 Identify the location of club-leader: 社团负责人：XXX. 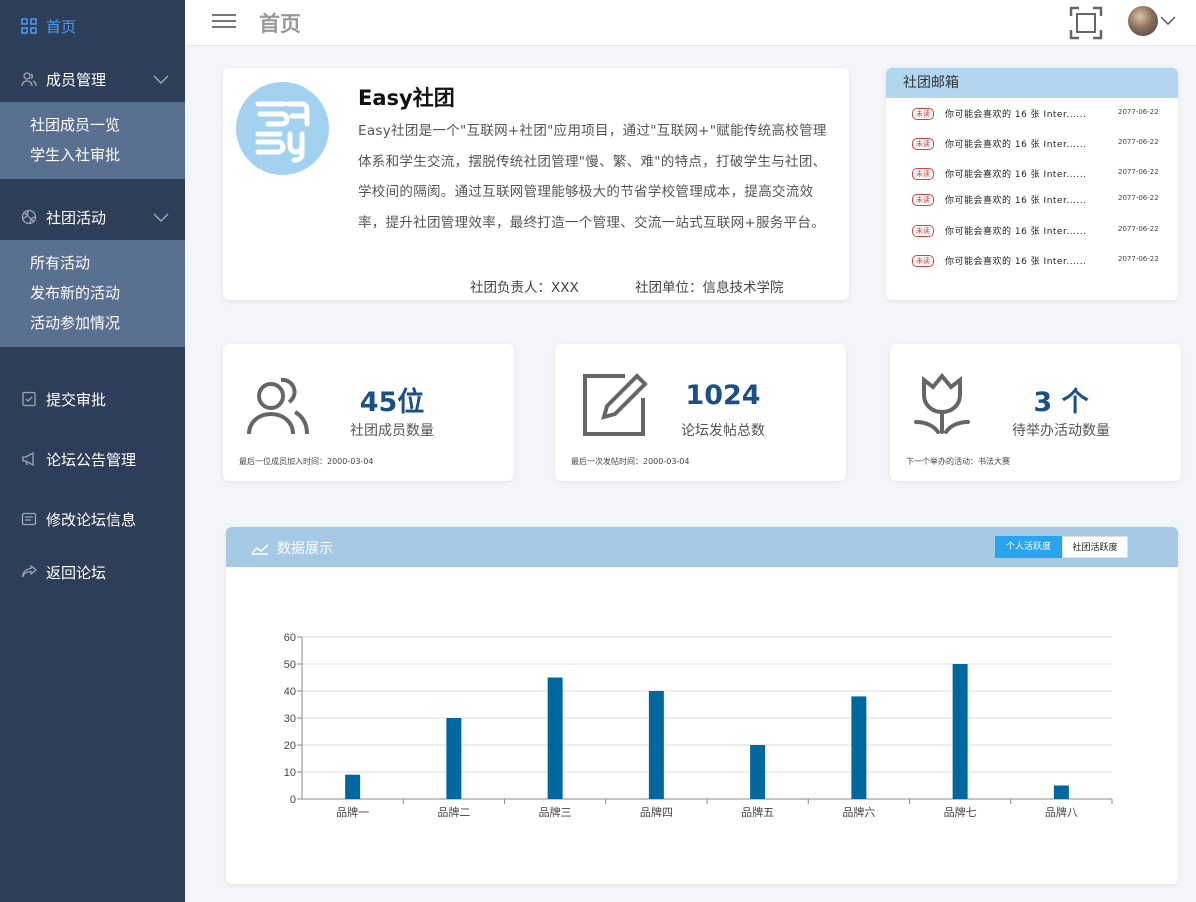
(524, 288).